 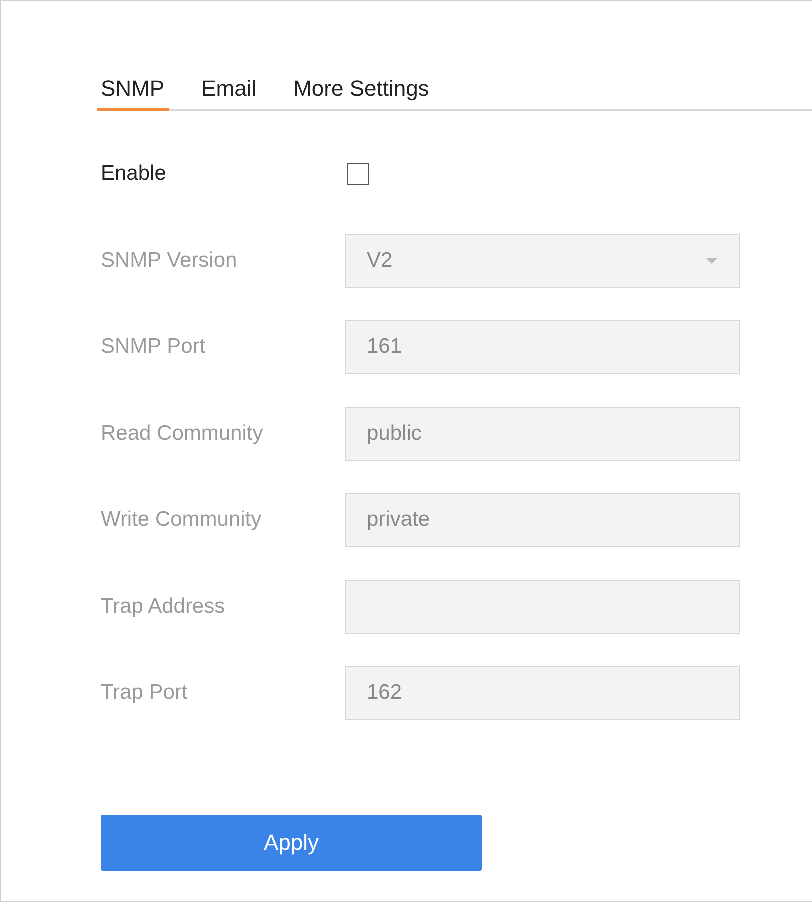 What do you see at coordinates (362, 86) in the screenshot?
I see `tab: More Settings` at bounding box center [362, 86].